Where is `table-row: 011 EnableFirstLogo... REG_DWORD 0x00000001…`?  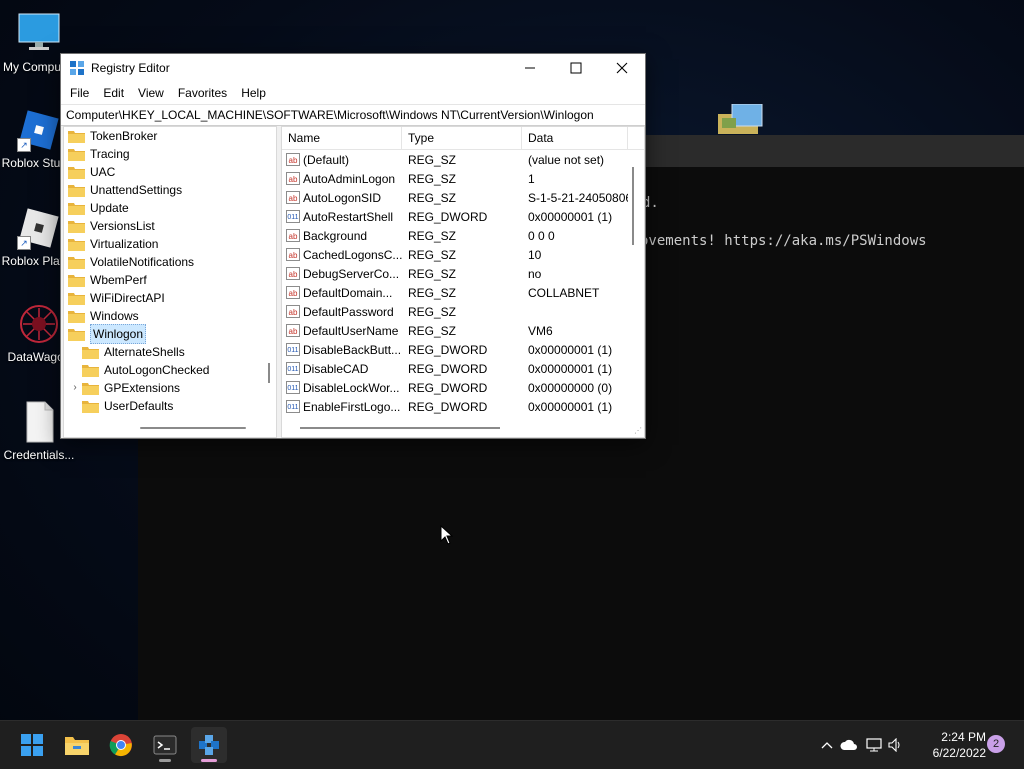
table-row: 011 EnableFirstLogo... REG_DWORD 0x00000001… is located at coordinates (463, 406).